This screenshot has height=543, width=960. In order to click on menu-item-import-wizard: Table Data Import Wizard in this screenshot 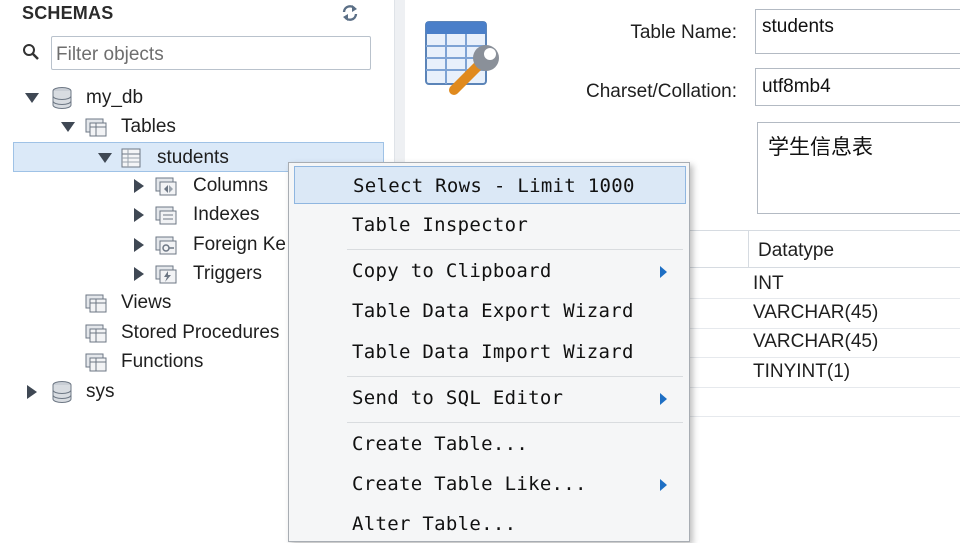, I will do `click(490, 352)`.